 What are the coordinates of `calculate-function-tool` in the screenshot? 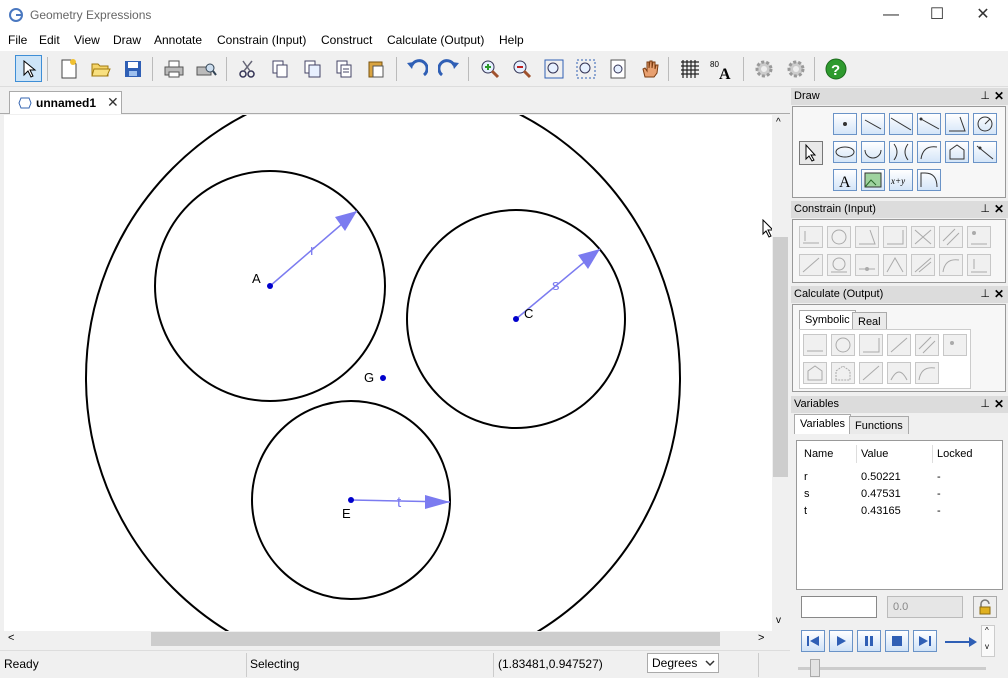 It's located at (927, 373).